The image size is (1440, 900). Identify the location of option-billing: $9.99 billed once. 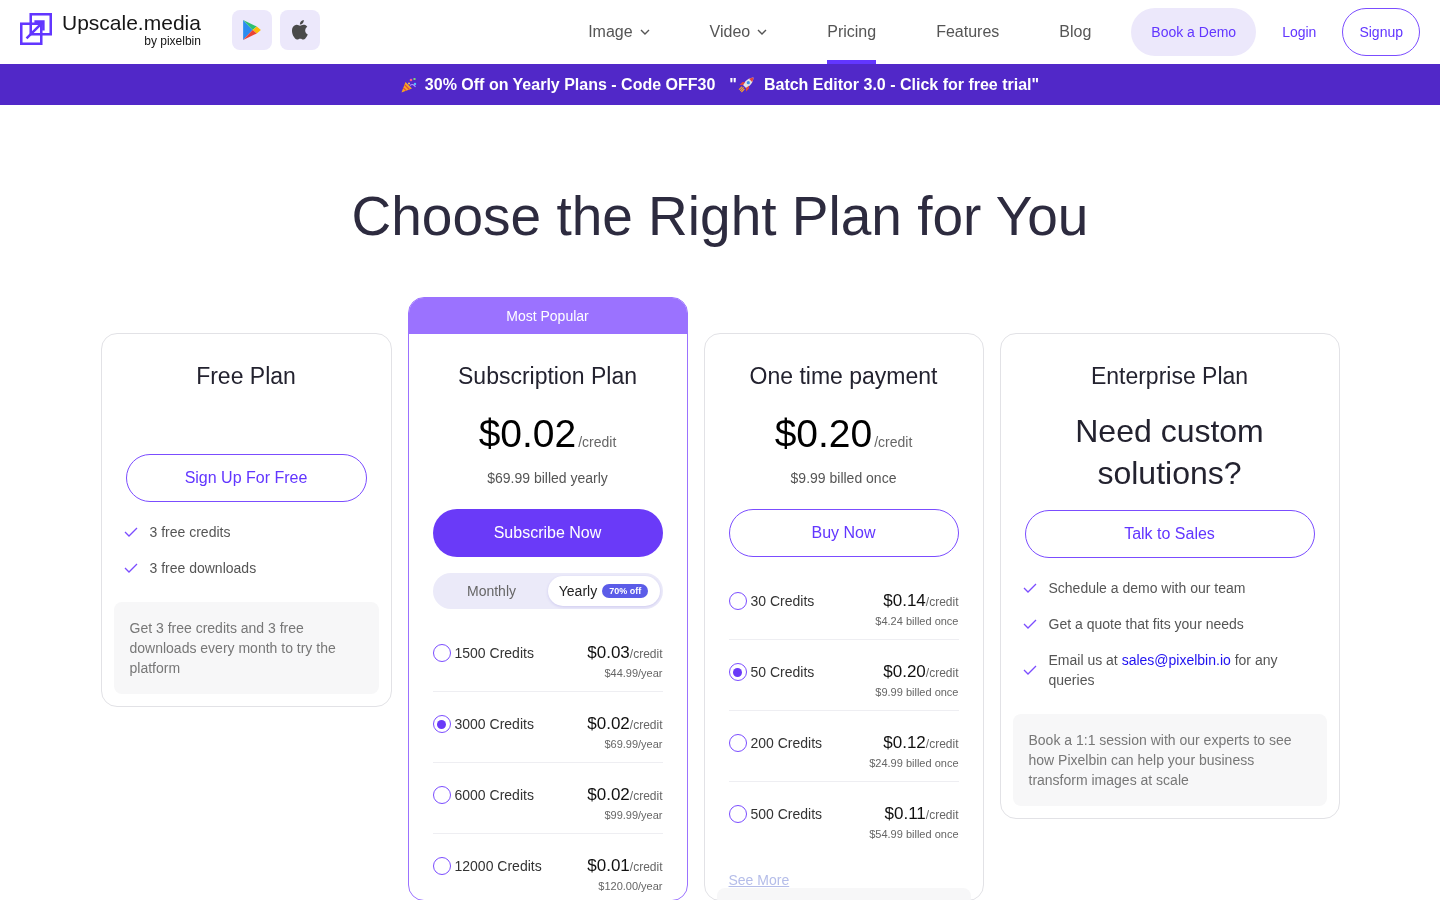
(917, 692).